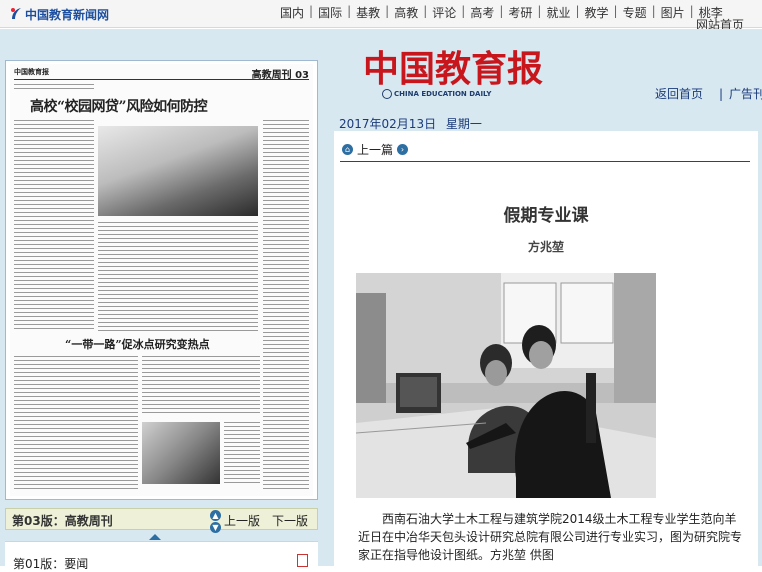 The image size is (762, 572). I want to click on nav-item-jiuye: 就业, so click(558, 12).